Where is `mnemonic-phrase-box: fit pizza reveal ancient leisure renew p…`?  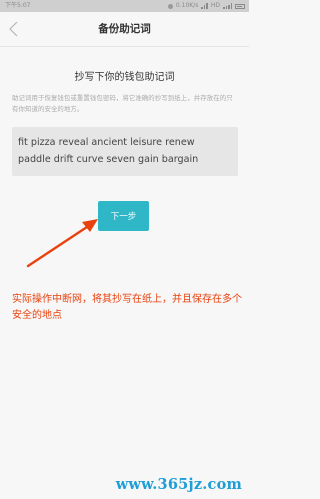
mnemonic-phrase-box: fit pizza reveal ancient leisure renew p… is located at coordinates (125, 151).